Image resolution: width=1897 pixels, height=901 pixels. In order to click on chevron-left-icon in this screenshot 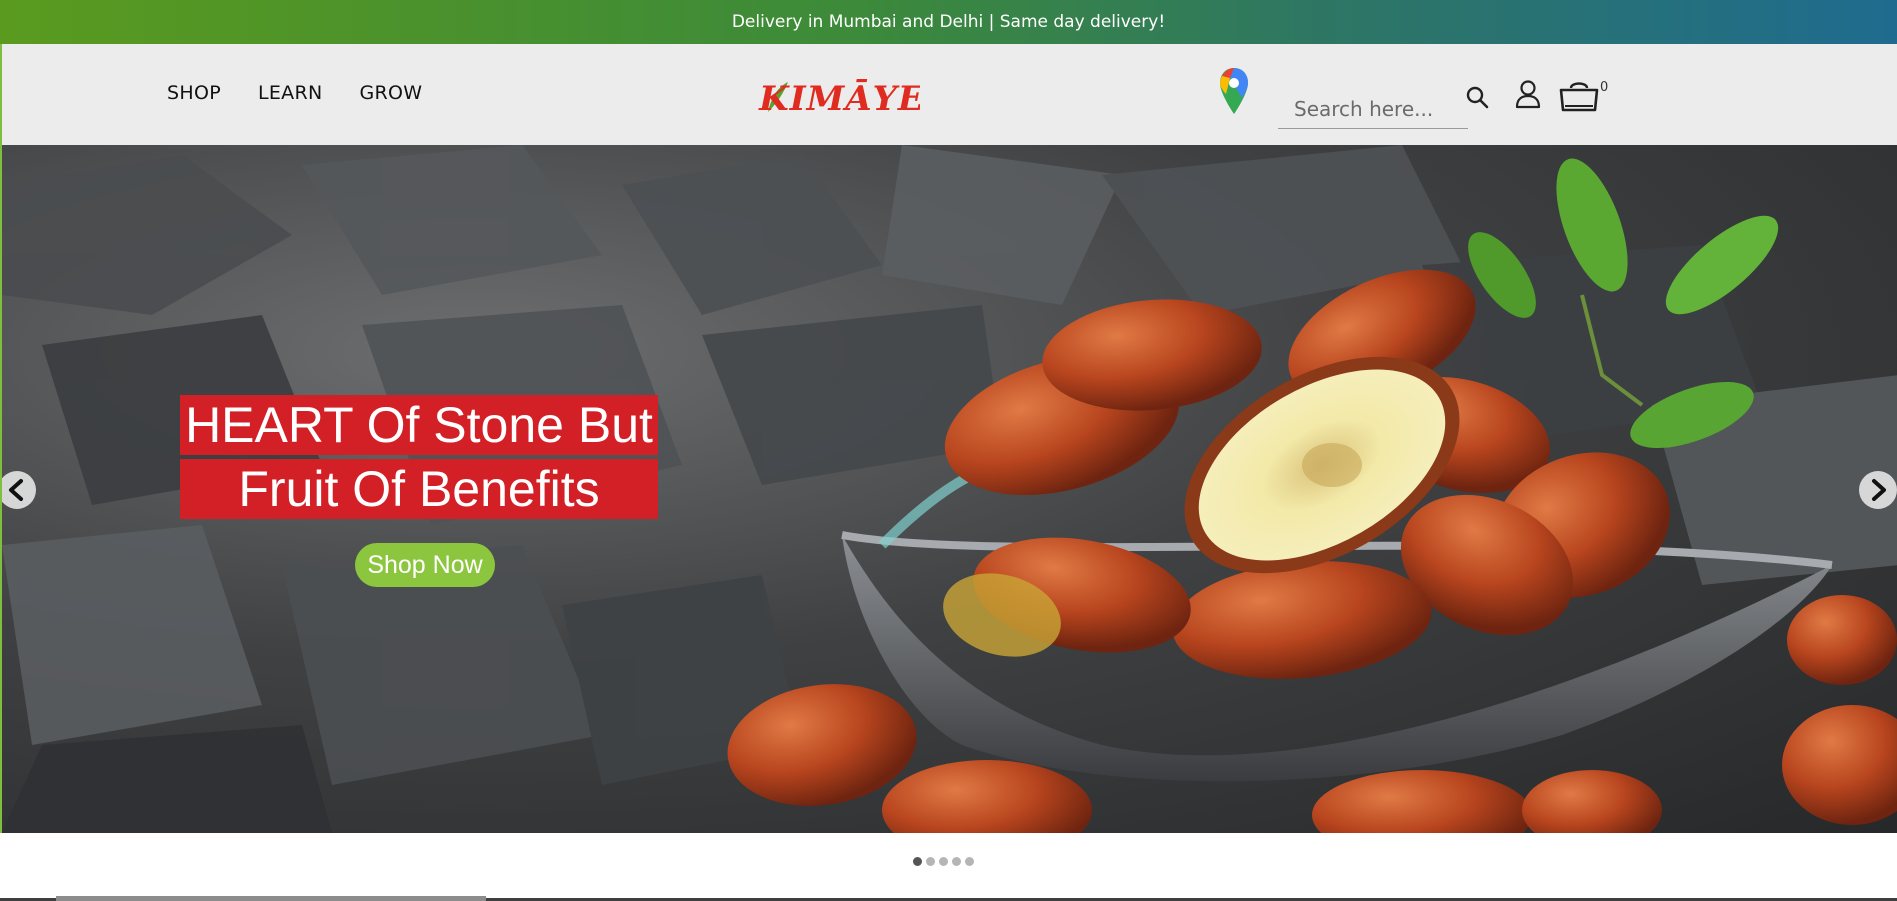, I will do `click(16, 490)`.